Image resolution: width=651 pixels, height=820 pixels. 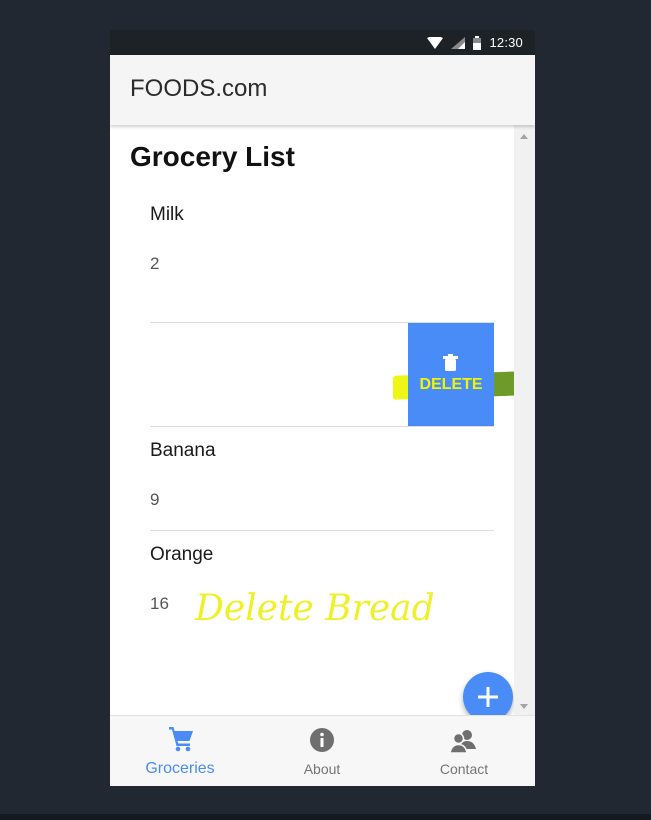 I want to click on list-item-milk: Milk 2, so click(x=322, y=223).